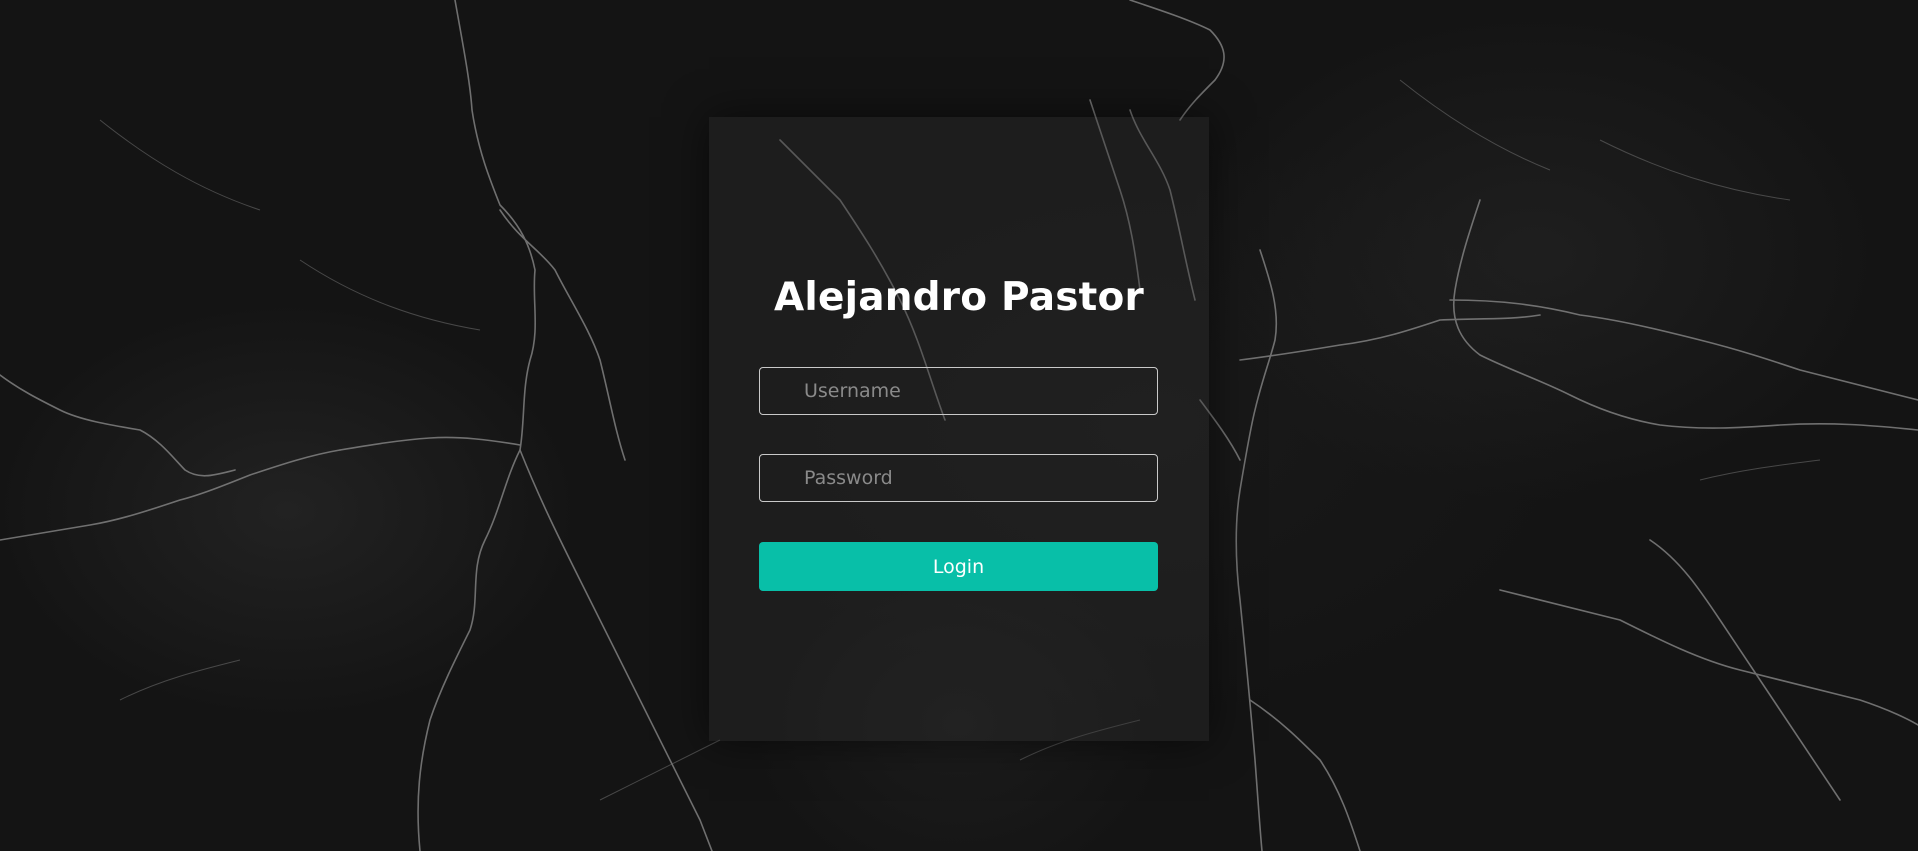 The width and height of the screenshot is (1918, 851). What do you see at coordinates (958, 566) in the screenshot?
I see `login-button: Login` at bounding box center [958, 566].